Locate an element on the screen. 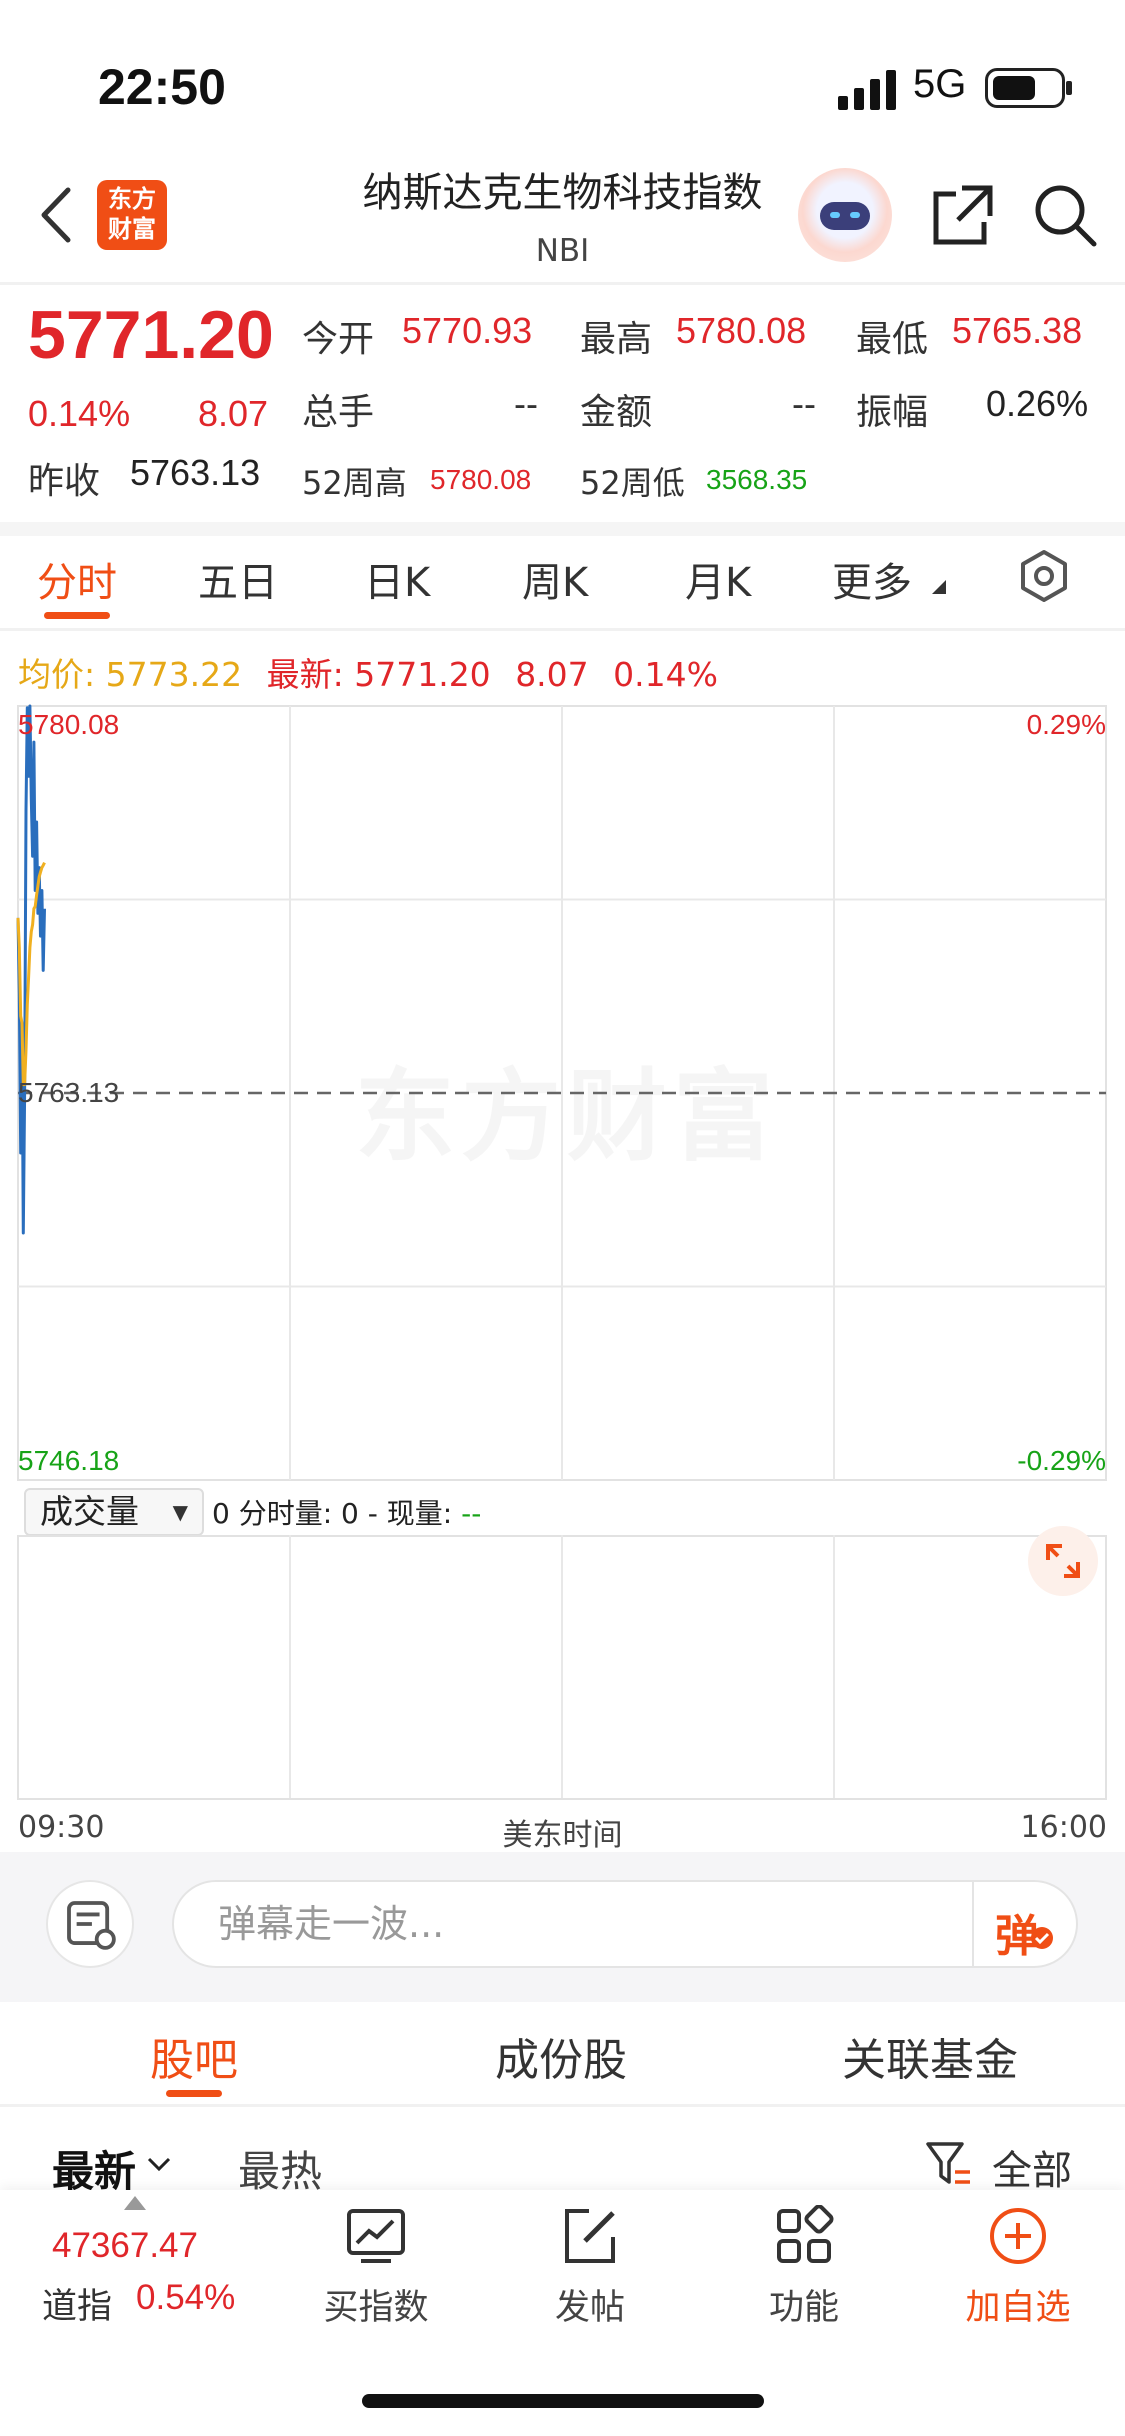  amplitude-label: 振幅 is located at coordinates (892, 412).